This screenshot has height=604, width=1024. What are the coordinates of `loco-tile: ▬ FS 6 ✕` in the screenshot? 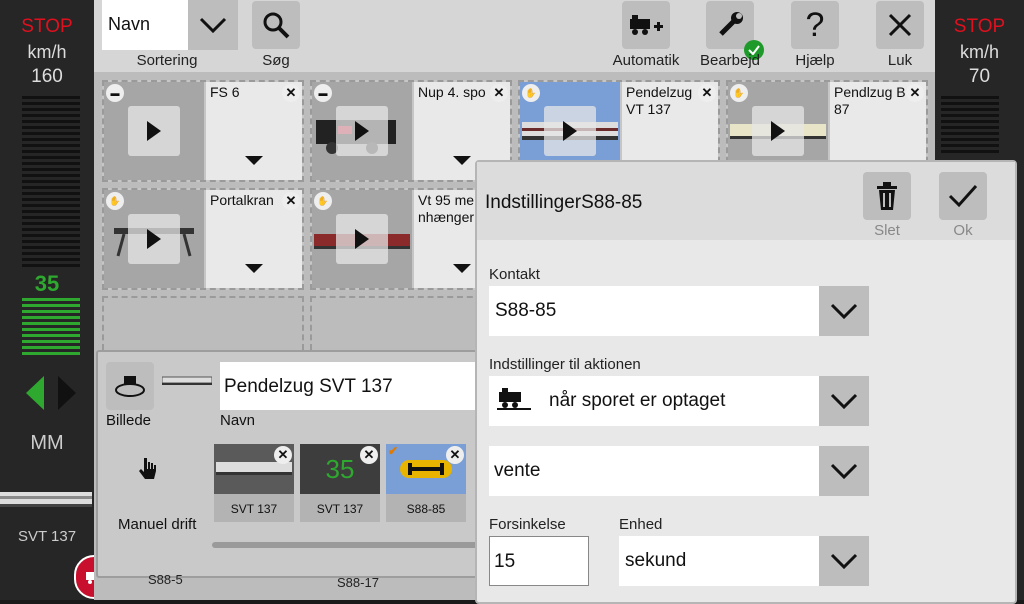 It's located at (203, 131).